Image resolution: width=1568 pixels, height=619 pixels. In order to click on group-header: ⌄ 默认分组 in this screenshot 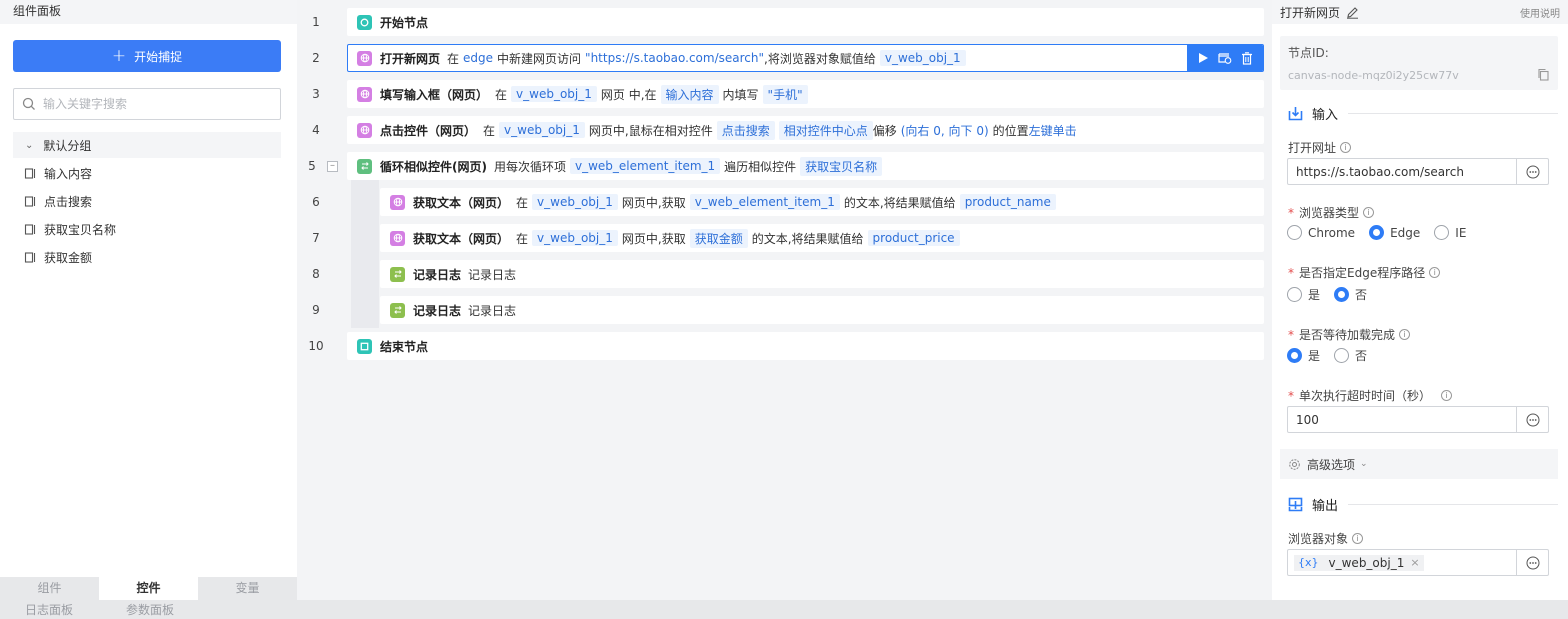, I will do `click(147, 145)`.